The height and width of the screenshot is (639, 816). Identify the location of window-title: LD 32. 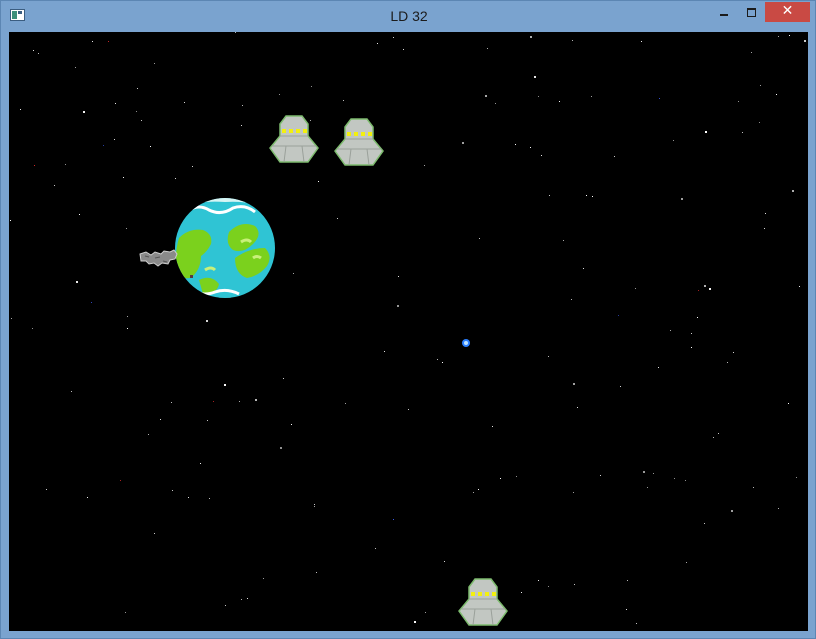
(409, 16).